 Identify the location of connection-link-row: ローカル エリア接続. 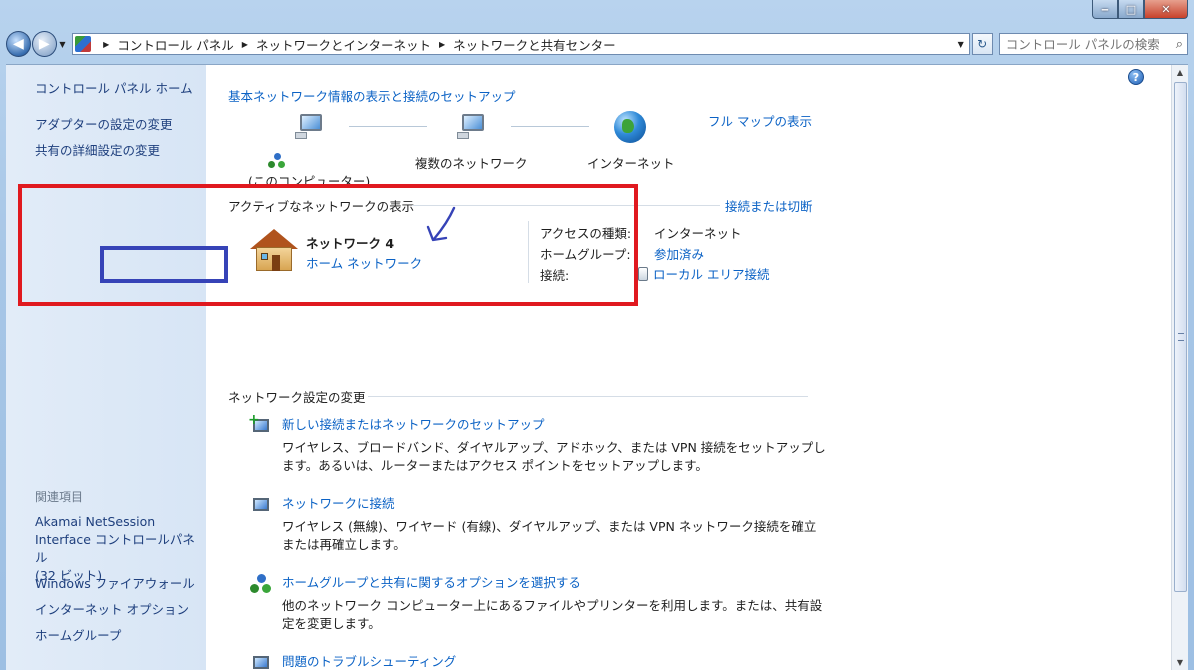
(703, 273).